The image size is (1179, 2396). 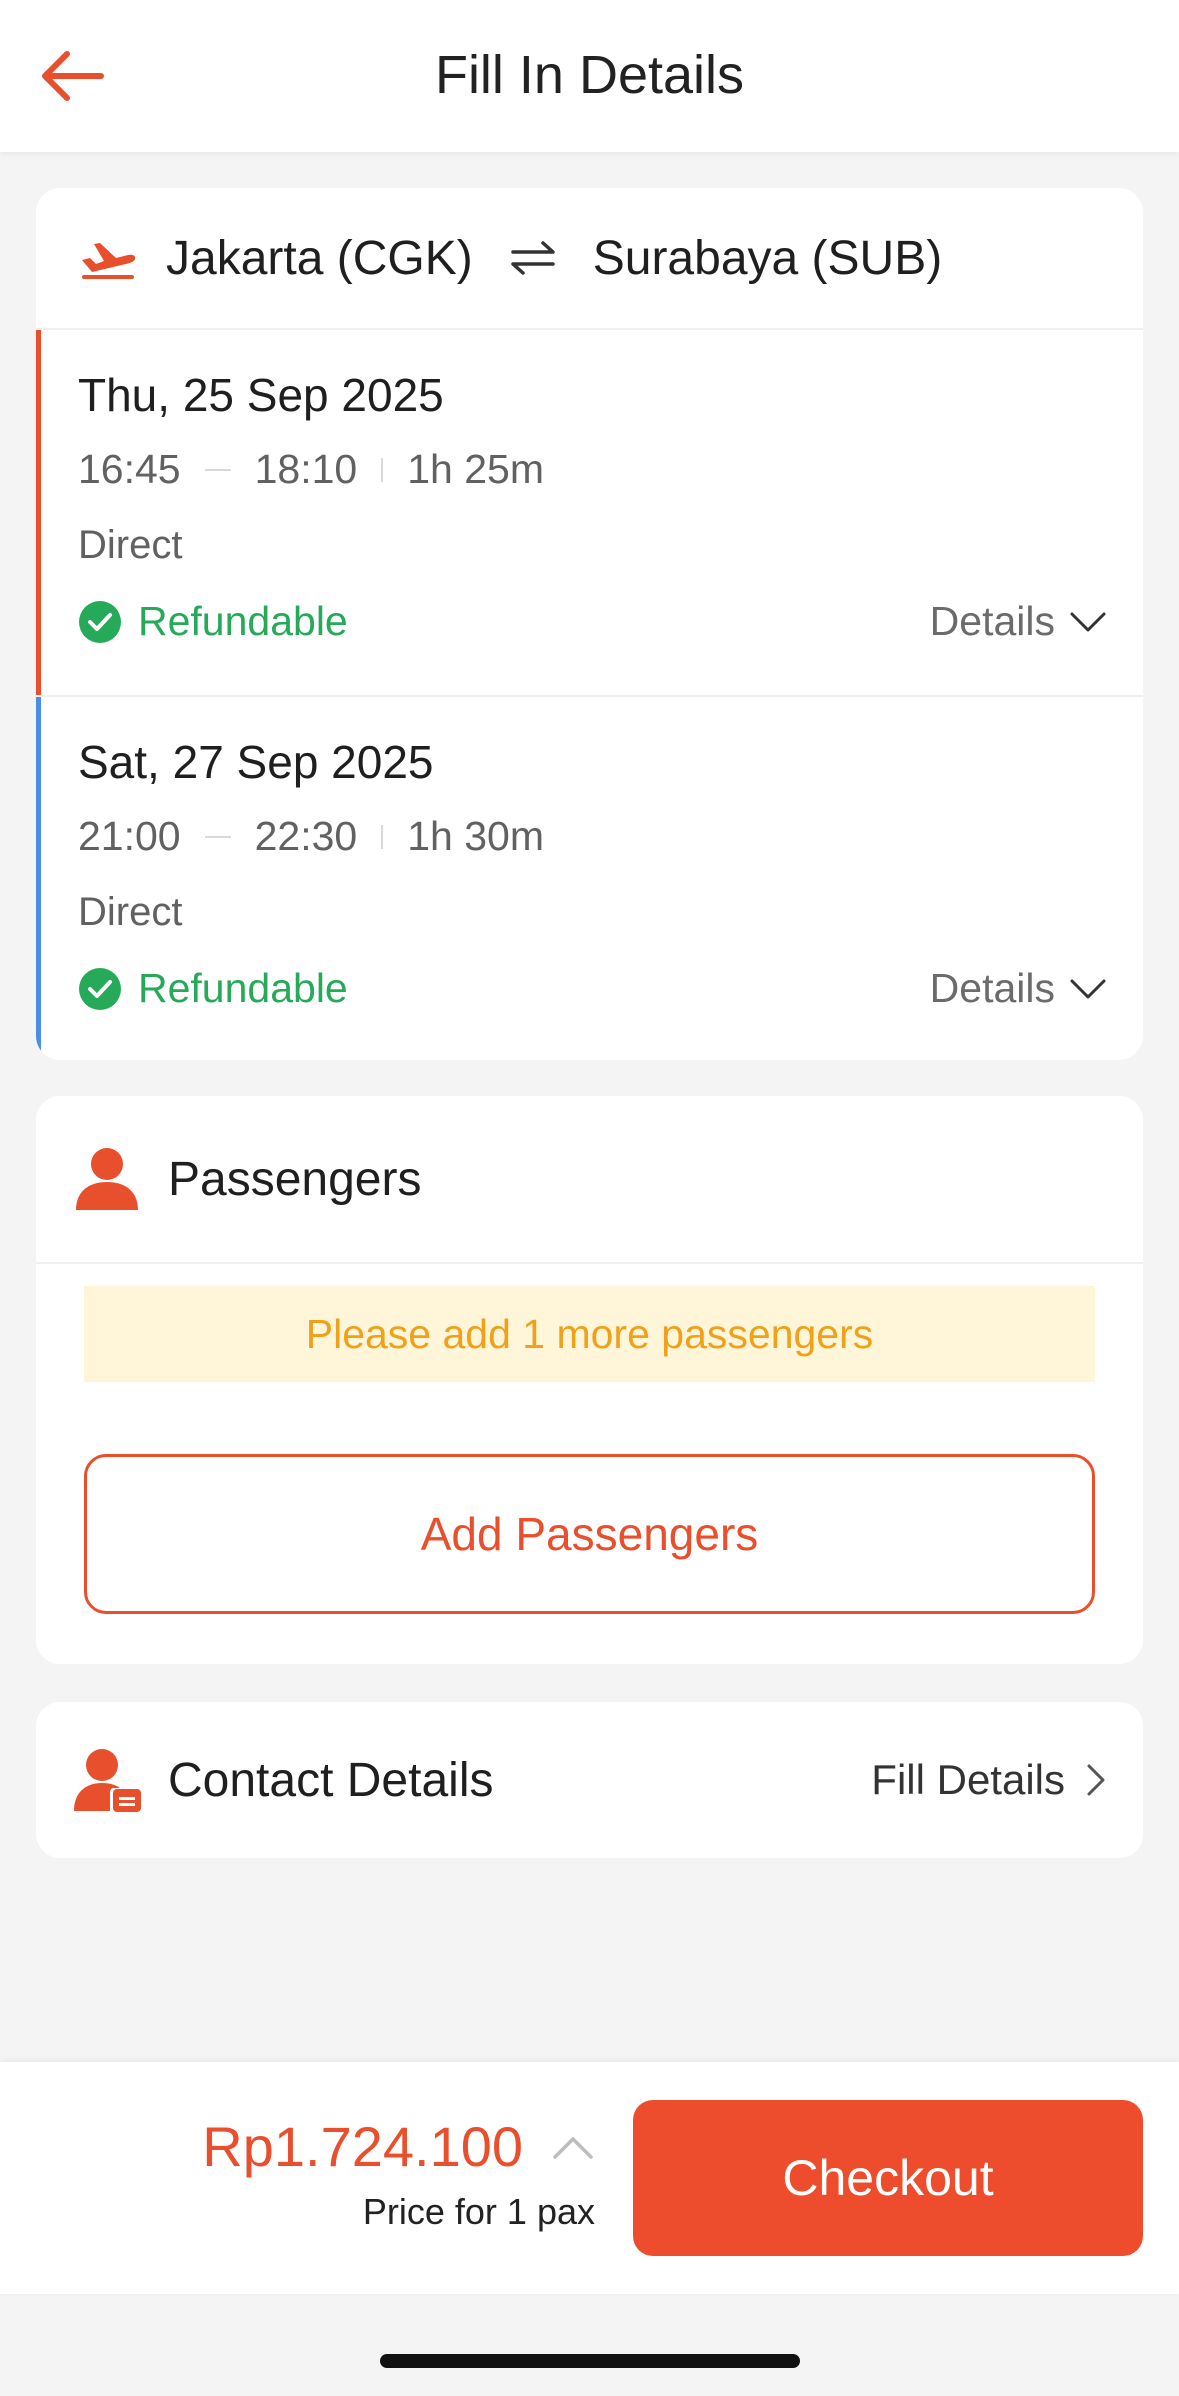 I want to click on fill-details-label: Fill Details, so click(x=968, y=1779).